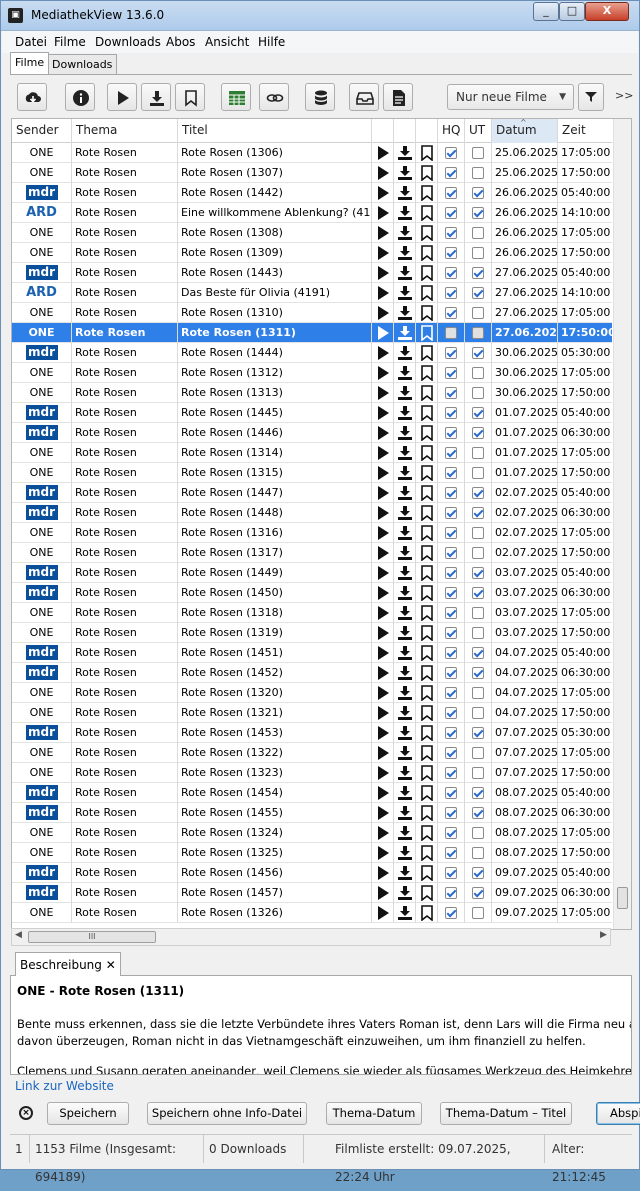  Describe the element at coordinates (111, 965) in the screenshot. I see `close-tab-icon: ✕` at that location.